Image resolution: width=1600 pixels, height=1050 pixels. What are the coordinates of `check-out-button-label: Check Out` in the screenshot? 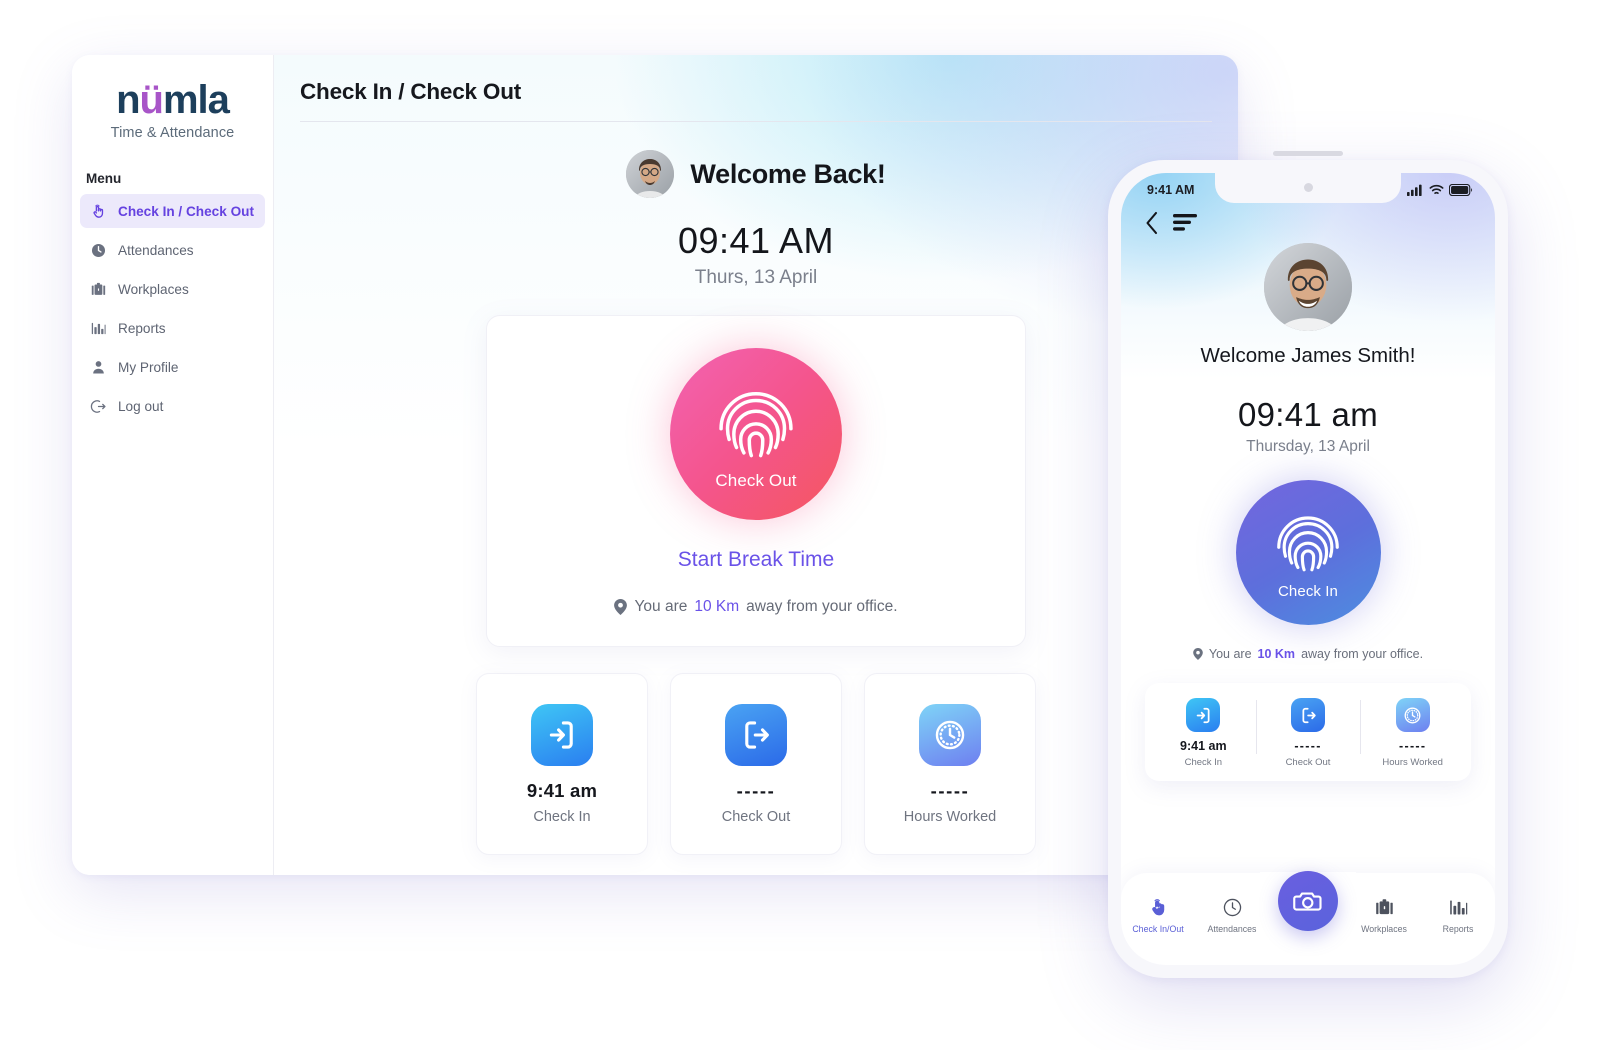 It's located at (756, 480).